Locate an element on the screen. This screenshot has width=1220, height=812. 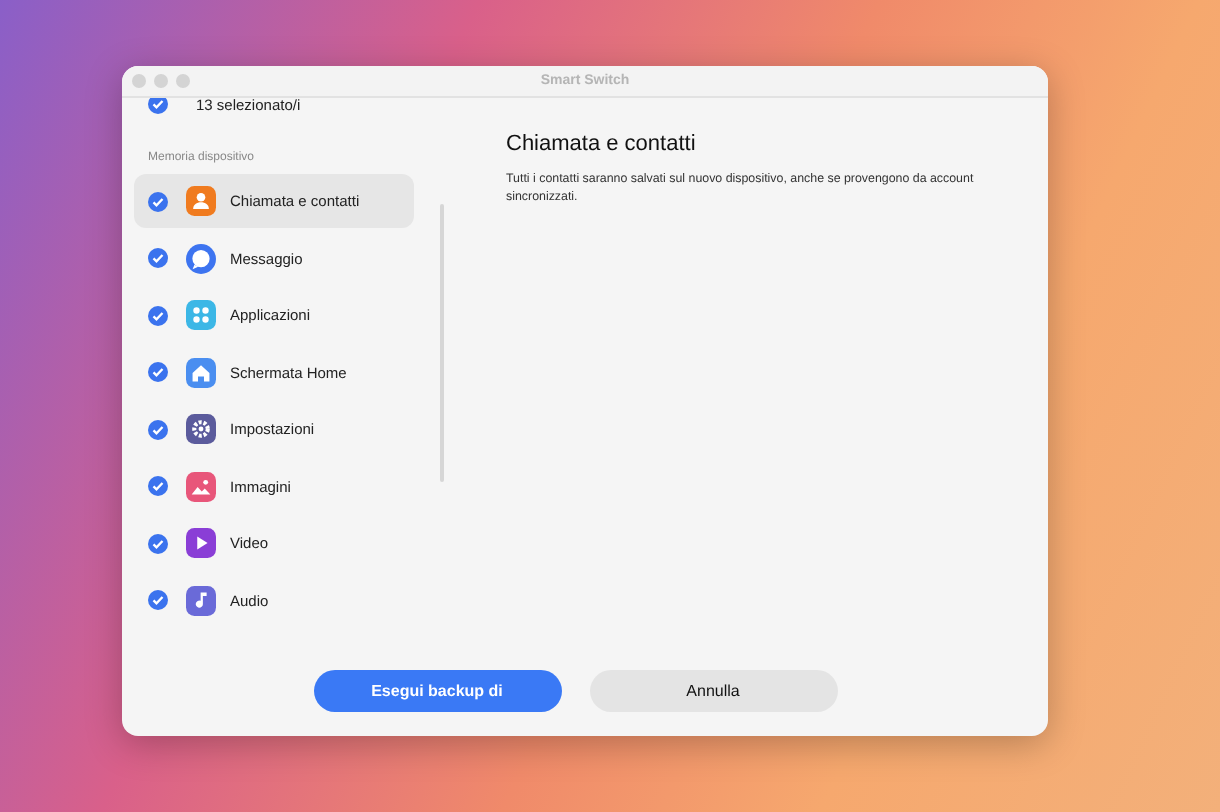
image-icon is located at coordinates (201, 486).